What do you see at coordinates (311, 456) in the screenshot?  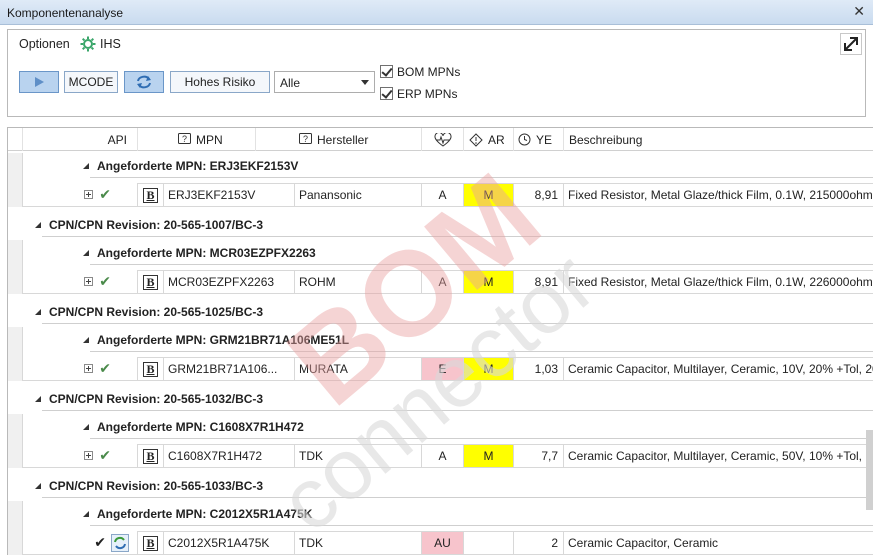 I see `manufacturer-cell-text: TDK` at bounding box center [311, 456].